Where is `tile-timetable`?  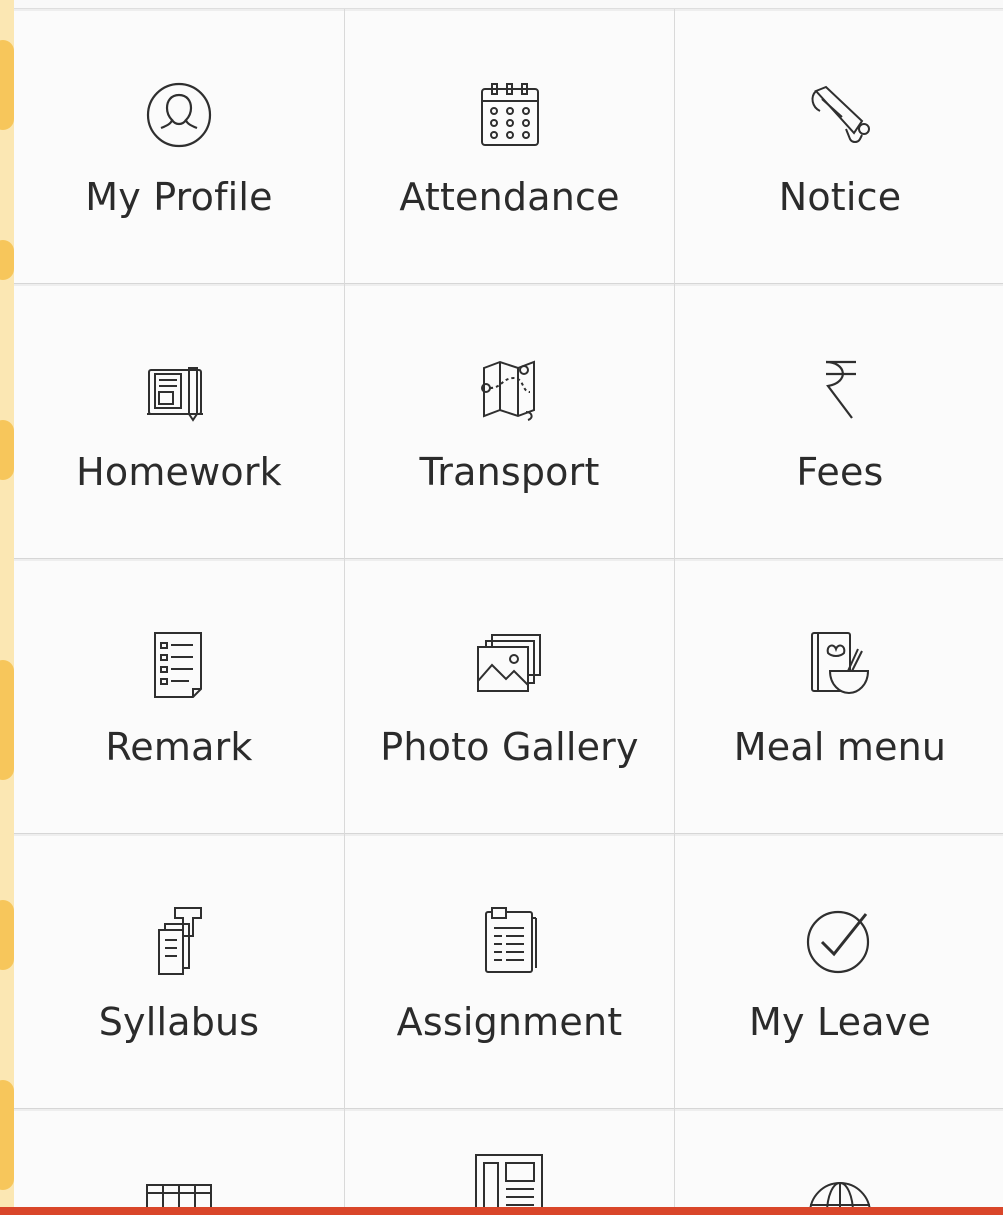 tile-timetable is located at coordinates (179, 1162).